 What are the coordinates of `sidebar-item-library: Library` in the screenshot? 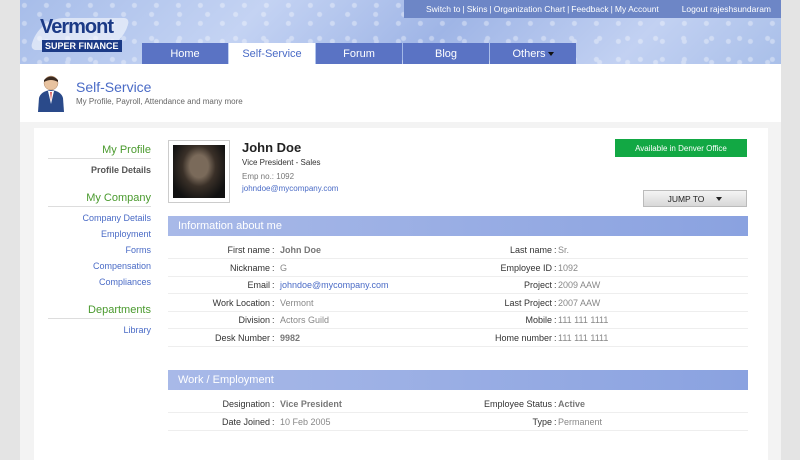 It's located at (99, 330).